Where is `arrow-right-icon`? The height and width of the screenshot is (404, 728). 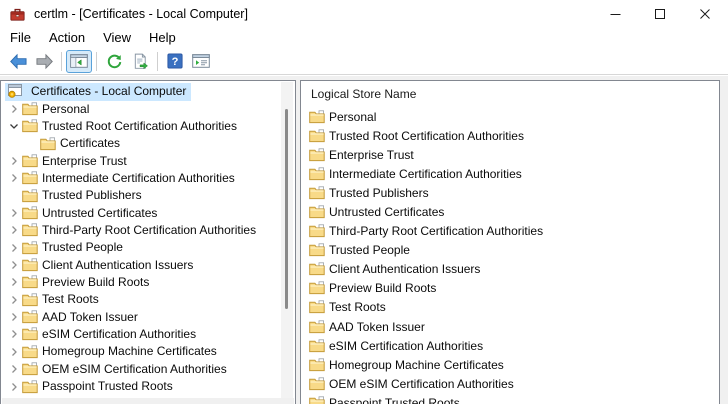 arrow-right-icon is located at coordinates (44, 61).